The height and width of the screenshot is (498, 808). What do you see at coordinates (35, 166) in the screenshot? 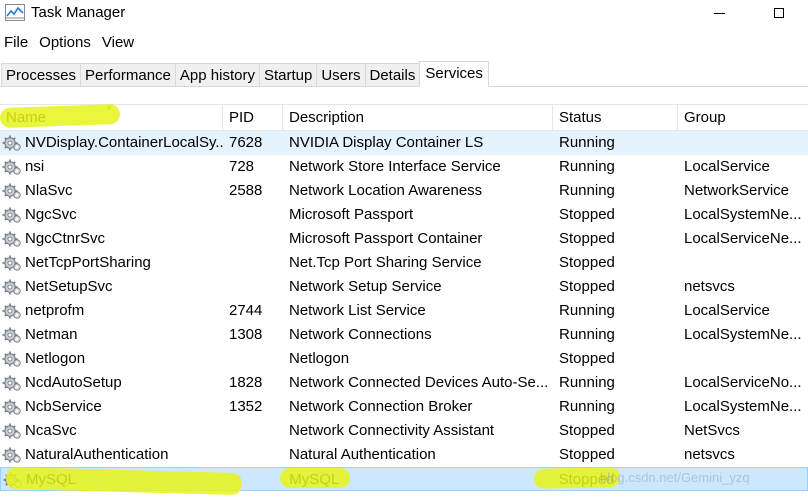
I see `service-name: nsi` at bounding box center [35, 166].